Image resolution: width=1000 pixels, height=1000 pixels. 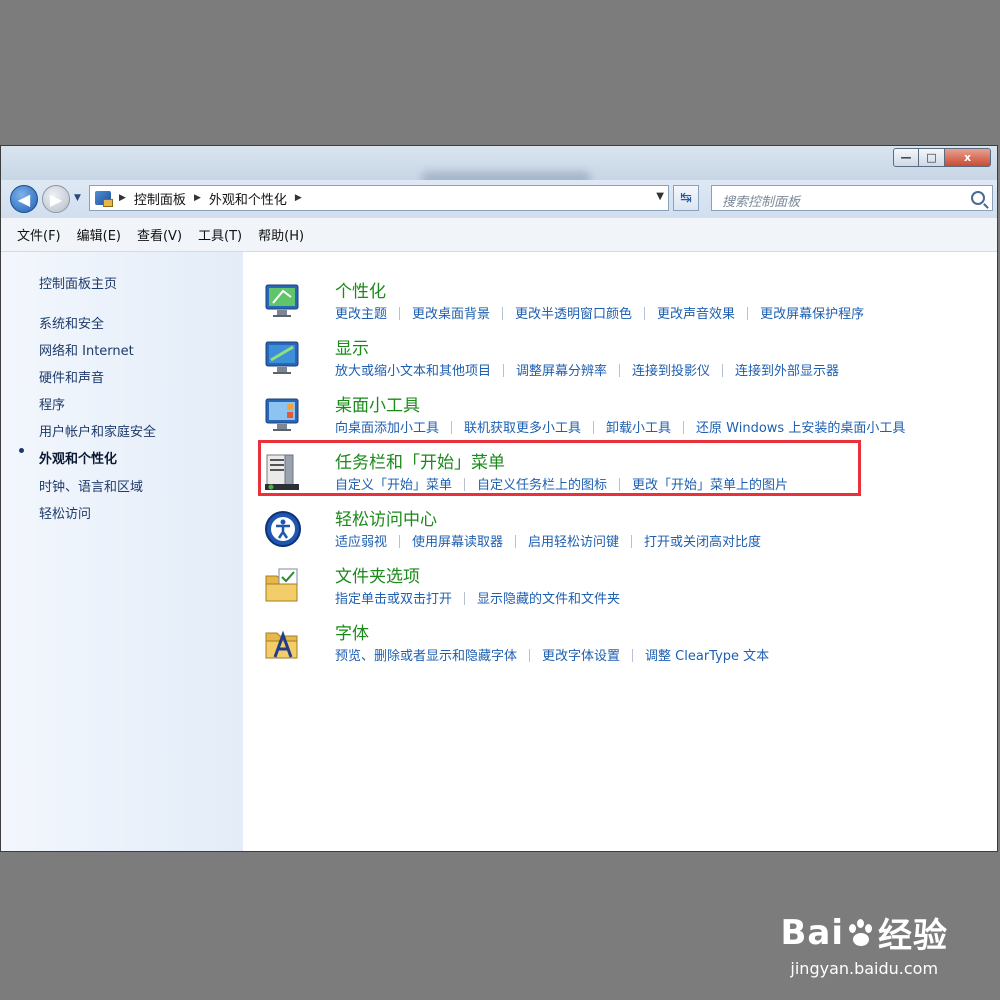 I want to click on forward-button: ▶, so click(x=56, y=199).